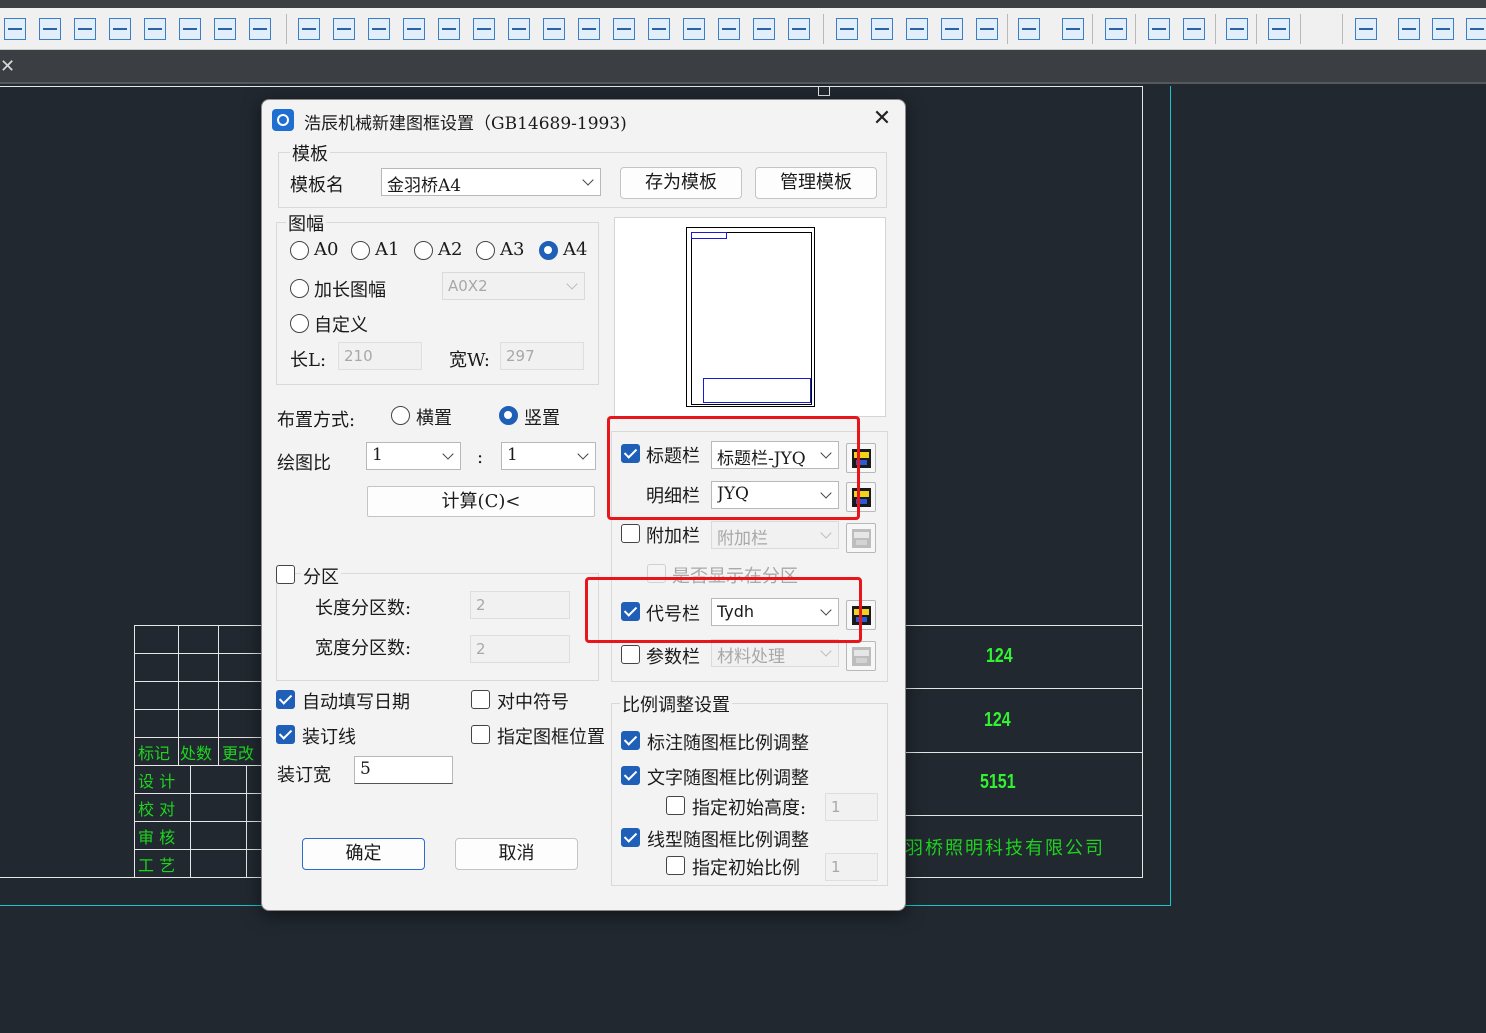  Describe the element at coordinates (465, 124) in the screenshot. I see `dialog-title: 浩辰机械新建图框设置（GB14689-1993)` at that location.